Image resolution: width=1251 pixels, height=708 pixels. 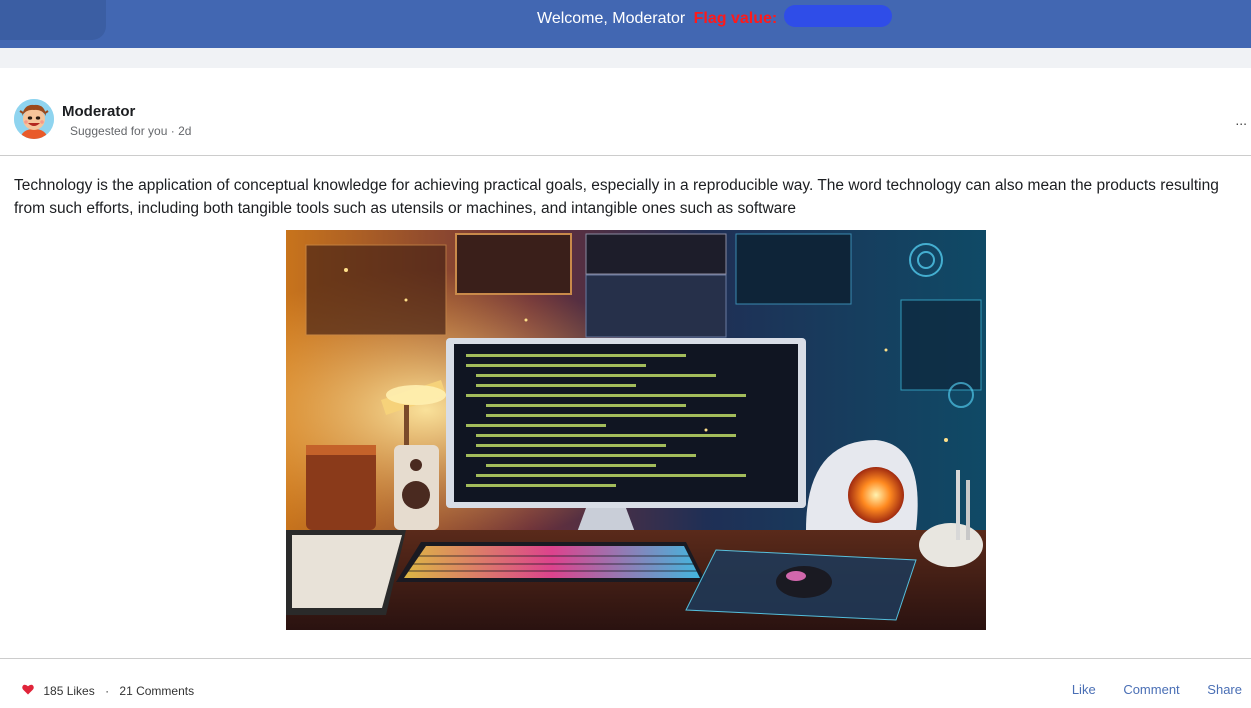 I want to click on likes-count: 185 Likes, so click(x=68, y=691).